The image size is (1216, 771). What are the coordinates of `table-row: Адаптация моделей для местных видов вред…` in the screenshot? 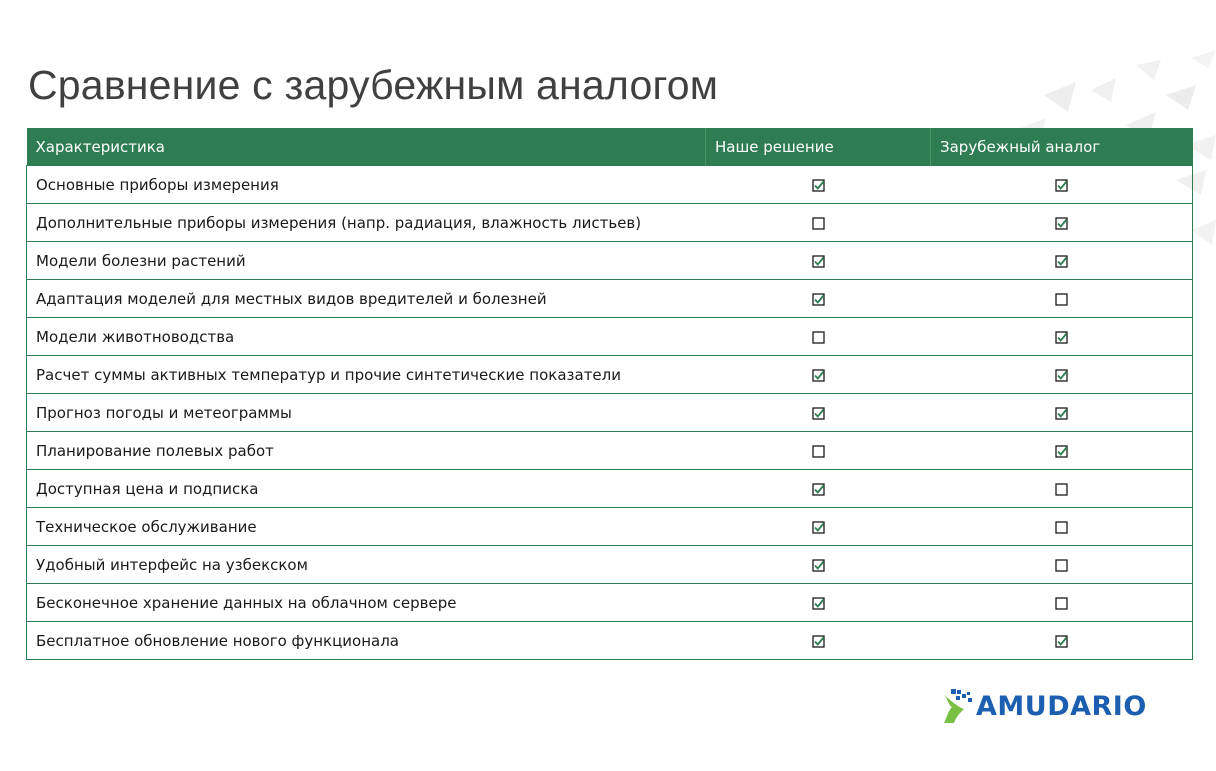 It's located at (609, 298).